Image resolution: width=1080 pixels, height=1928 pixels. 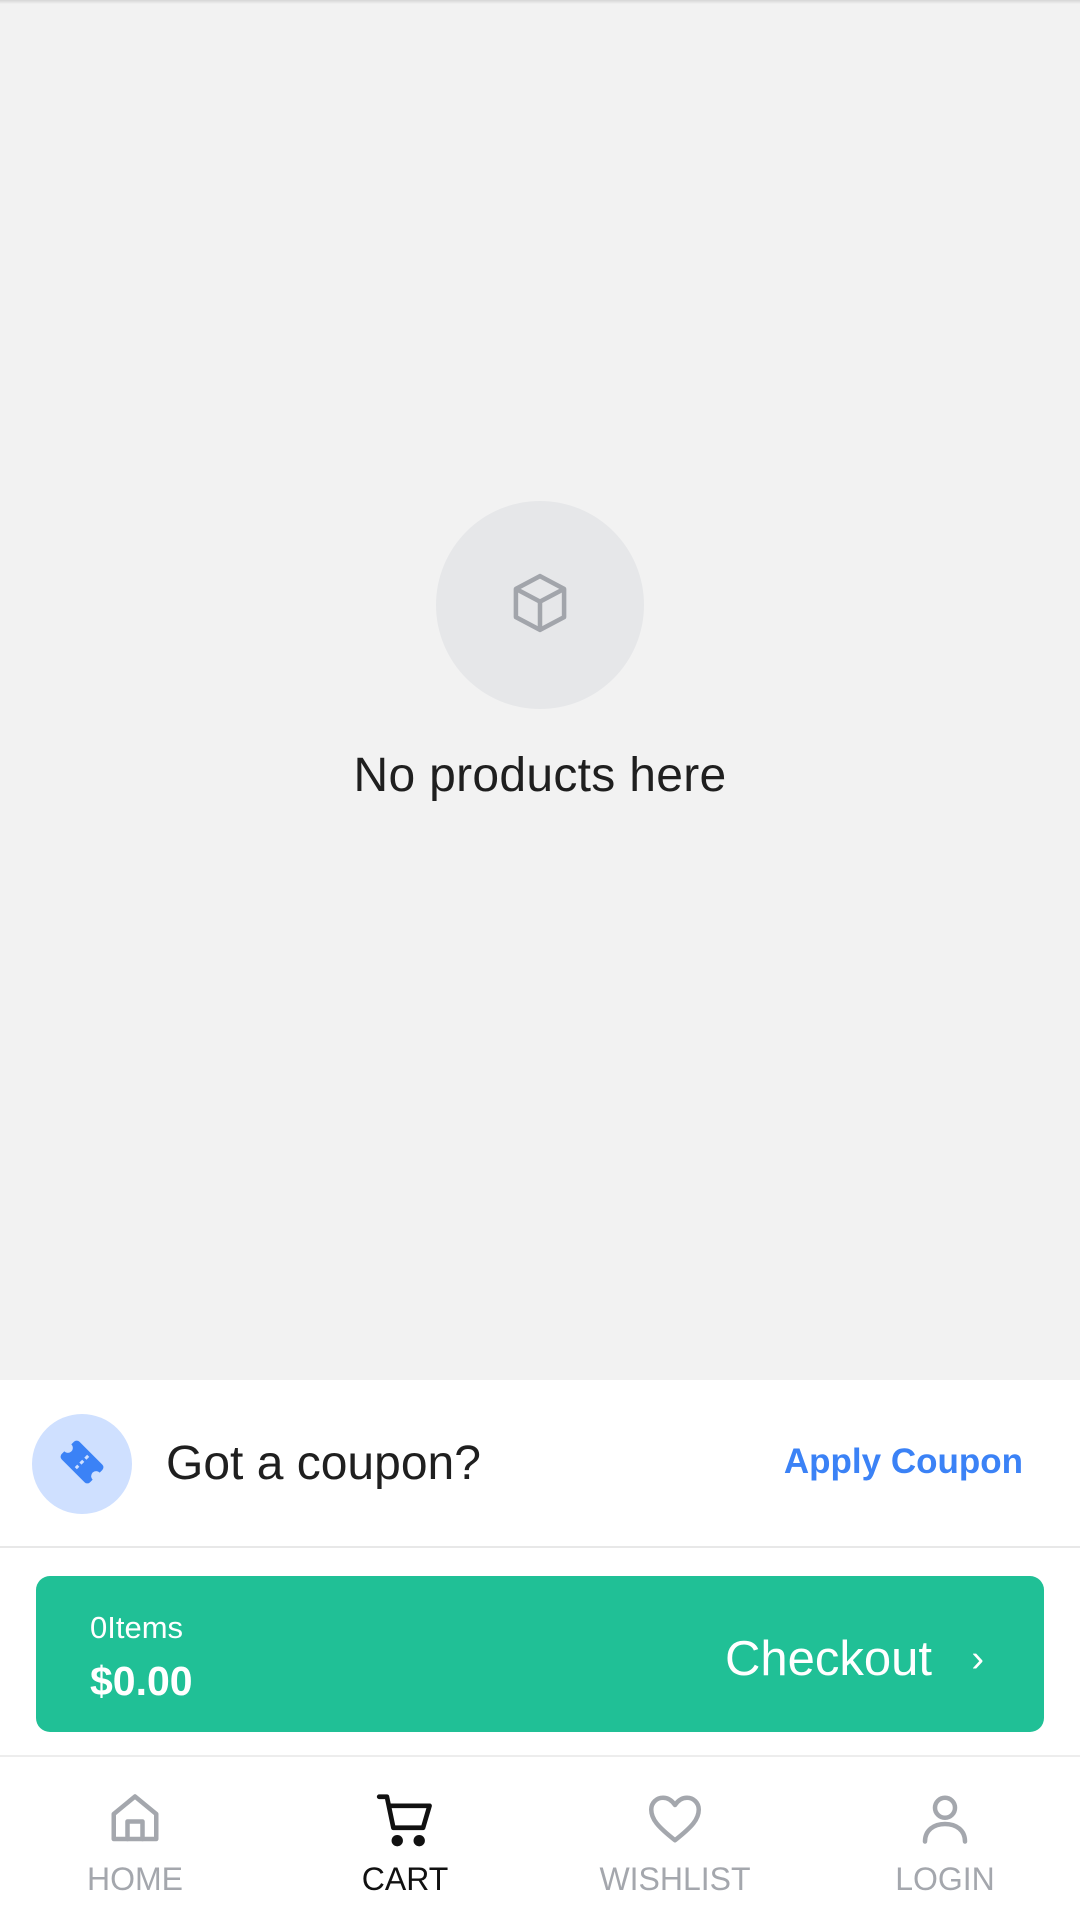 I want to click on coupon-ticket-icon, so click(x=82, y=1464).